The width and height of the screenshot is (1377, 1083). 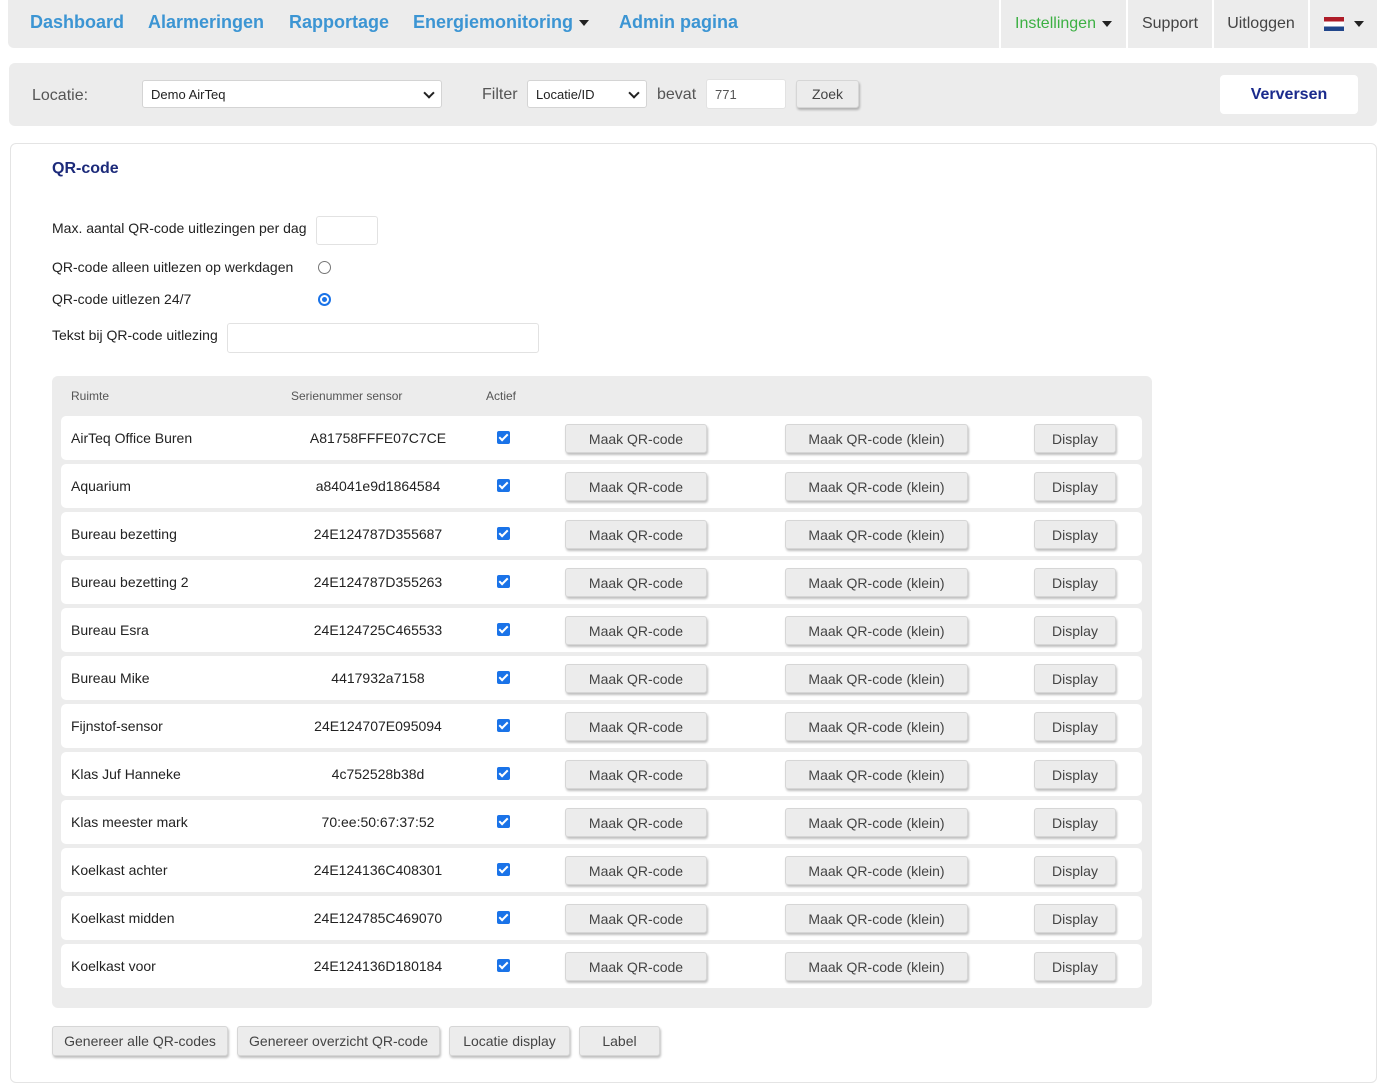 I want to click on filter-label: Filter, so click(x=500, y=94).